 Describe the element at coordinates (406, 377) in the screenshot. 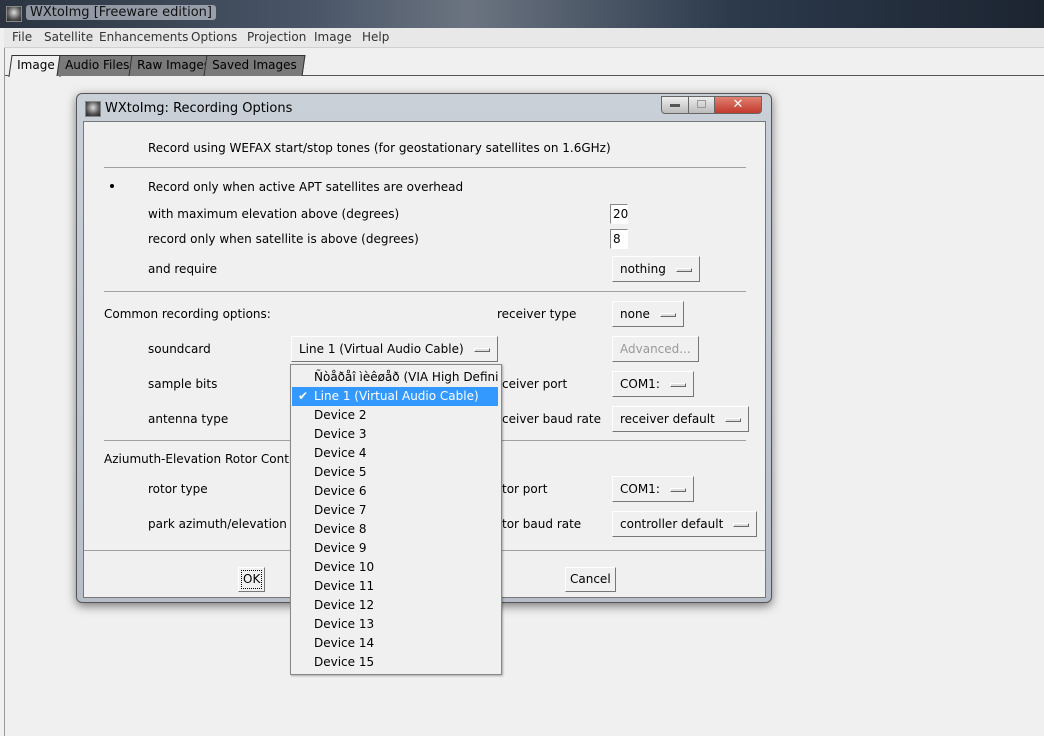

I see `option-label: Ñòåðåî ìèêøåð (VIA High Definit` at that location.